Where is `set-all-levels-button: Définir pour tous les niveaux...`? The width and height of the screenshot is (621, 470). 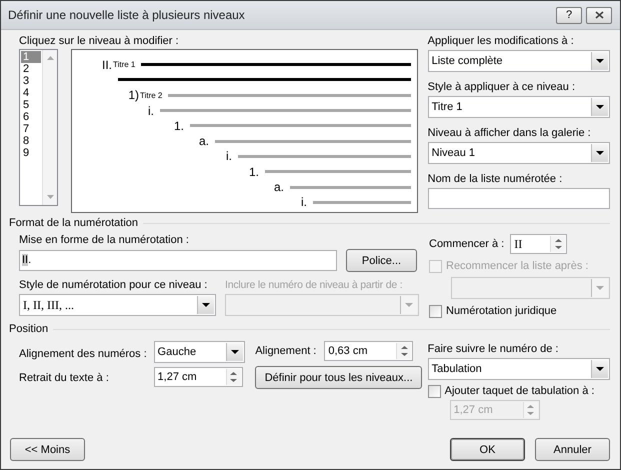 set-all-levels-button: Définir pour tous les niveaux... is located at coordinates (338, 377).